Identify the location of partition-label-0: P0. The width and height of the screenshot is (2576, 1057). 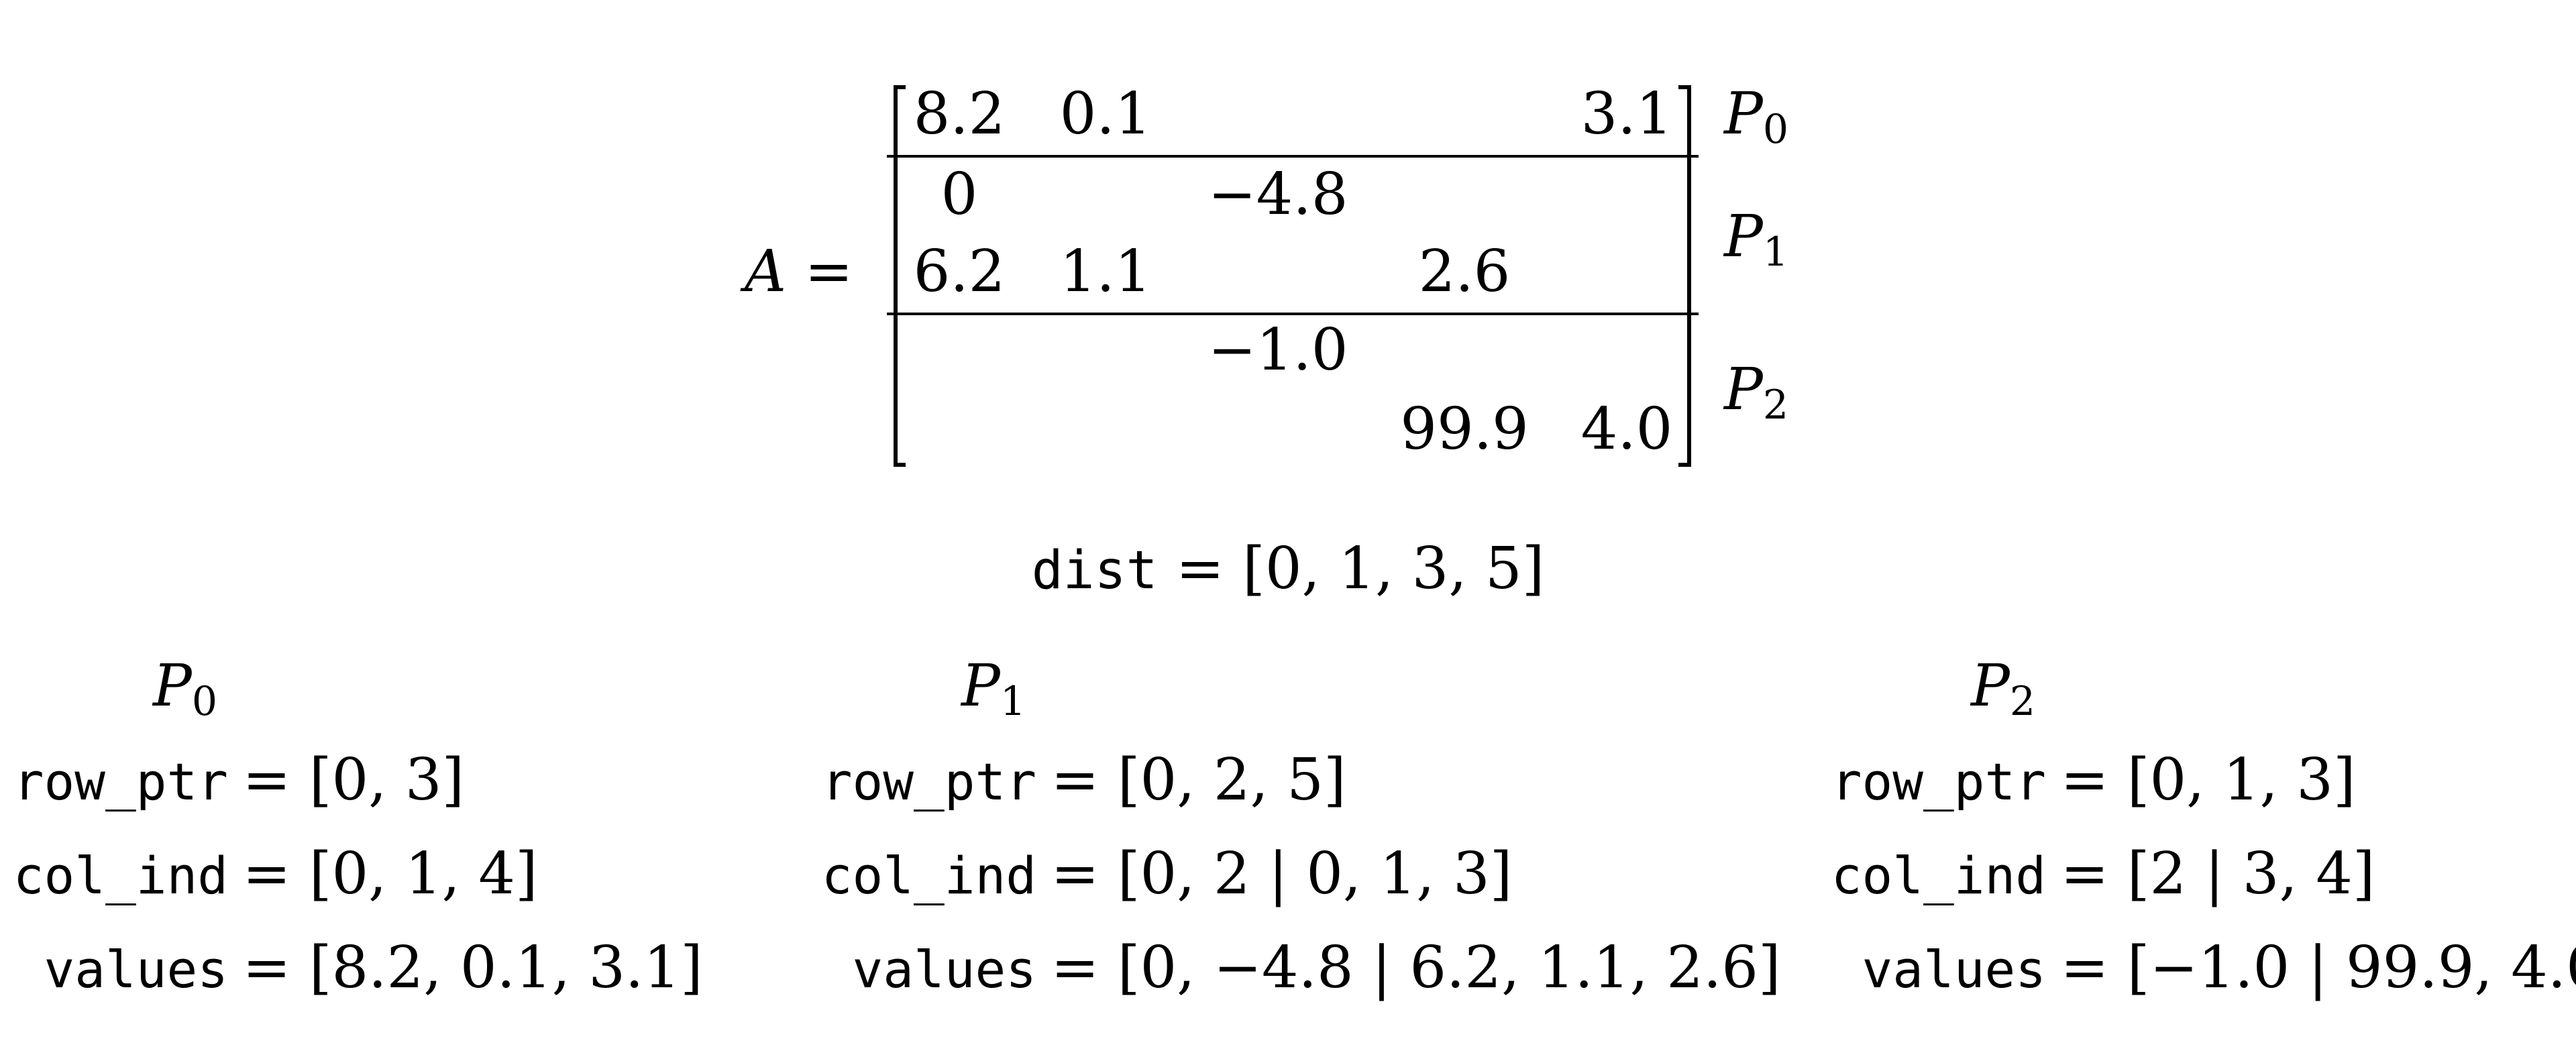
(1756, 117).